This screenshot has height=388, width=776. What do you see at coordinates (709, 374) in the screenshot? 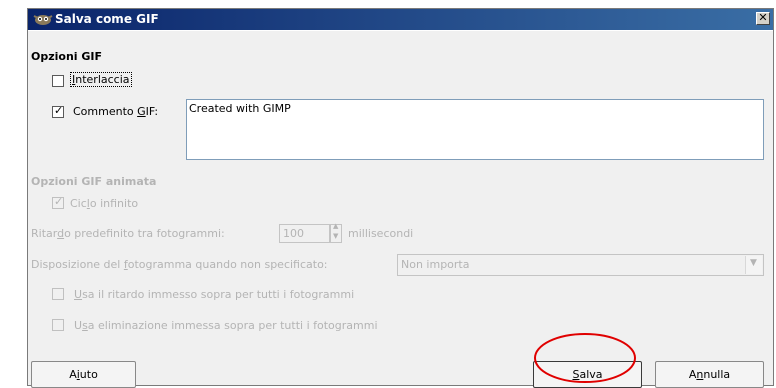
I see `cancel-button: Annulla` at bounding box center [709, 374].